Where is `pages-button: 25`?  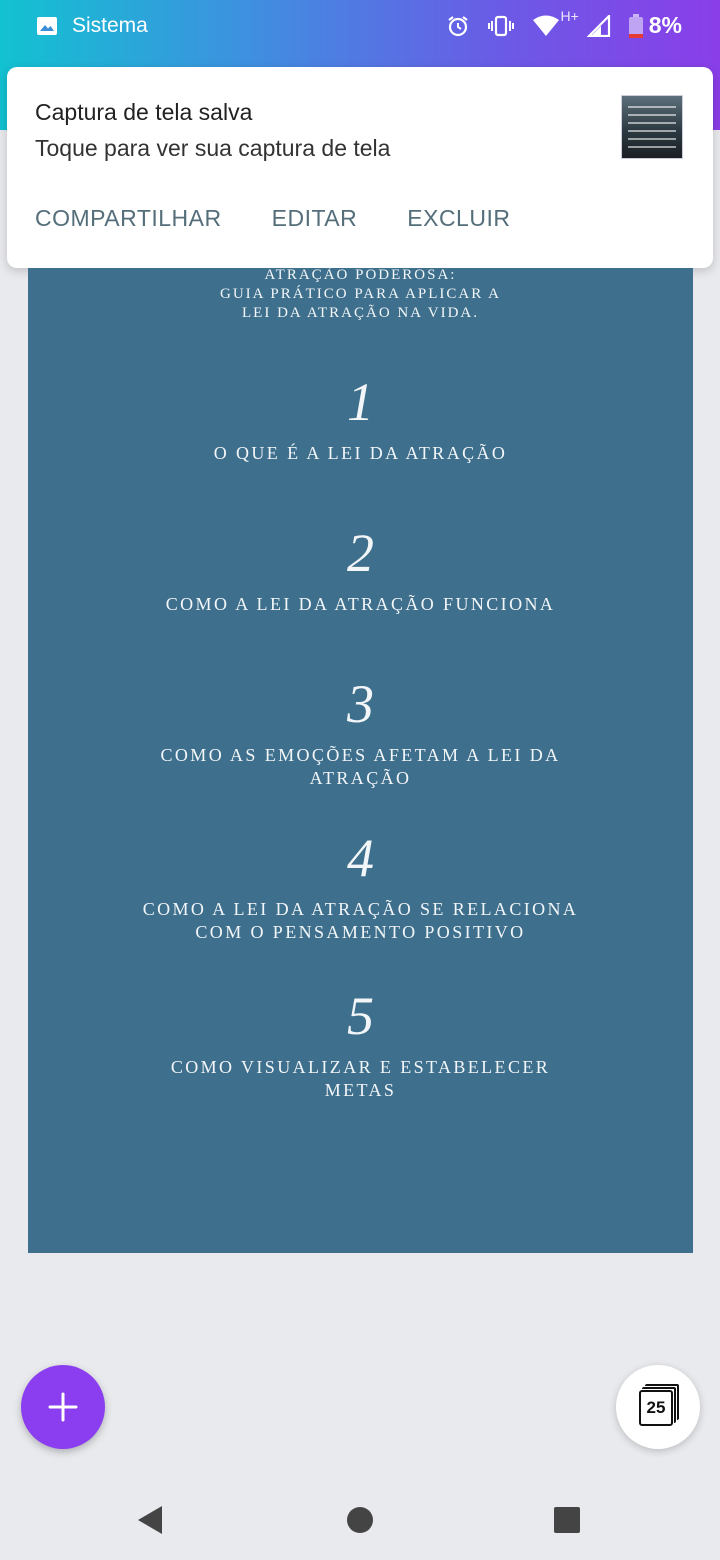 pages-button: 25 is located at coordinates (658, 1407).